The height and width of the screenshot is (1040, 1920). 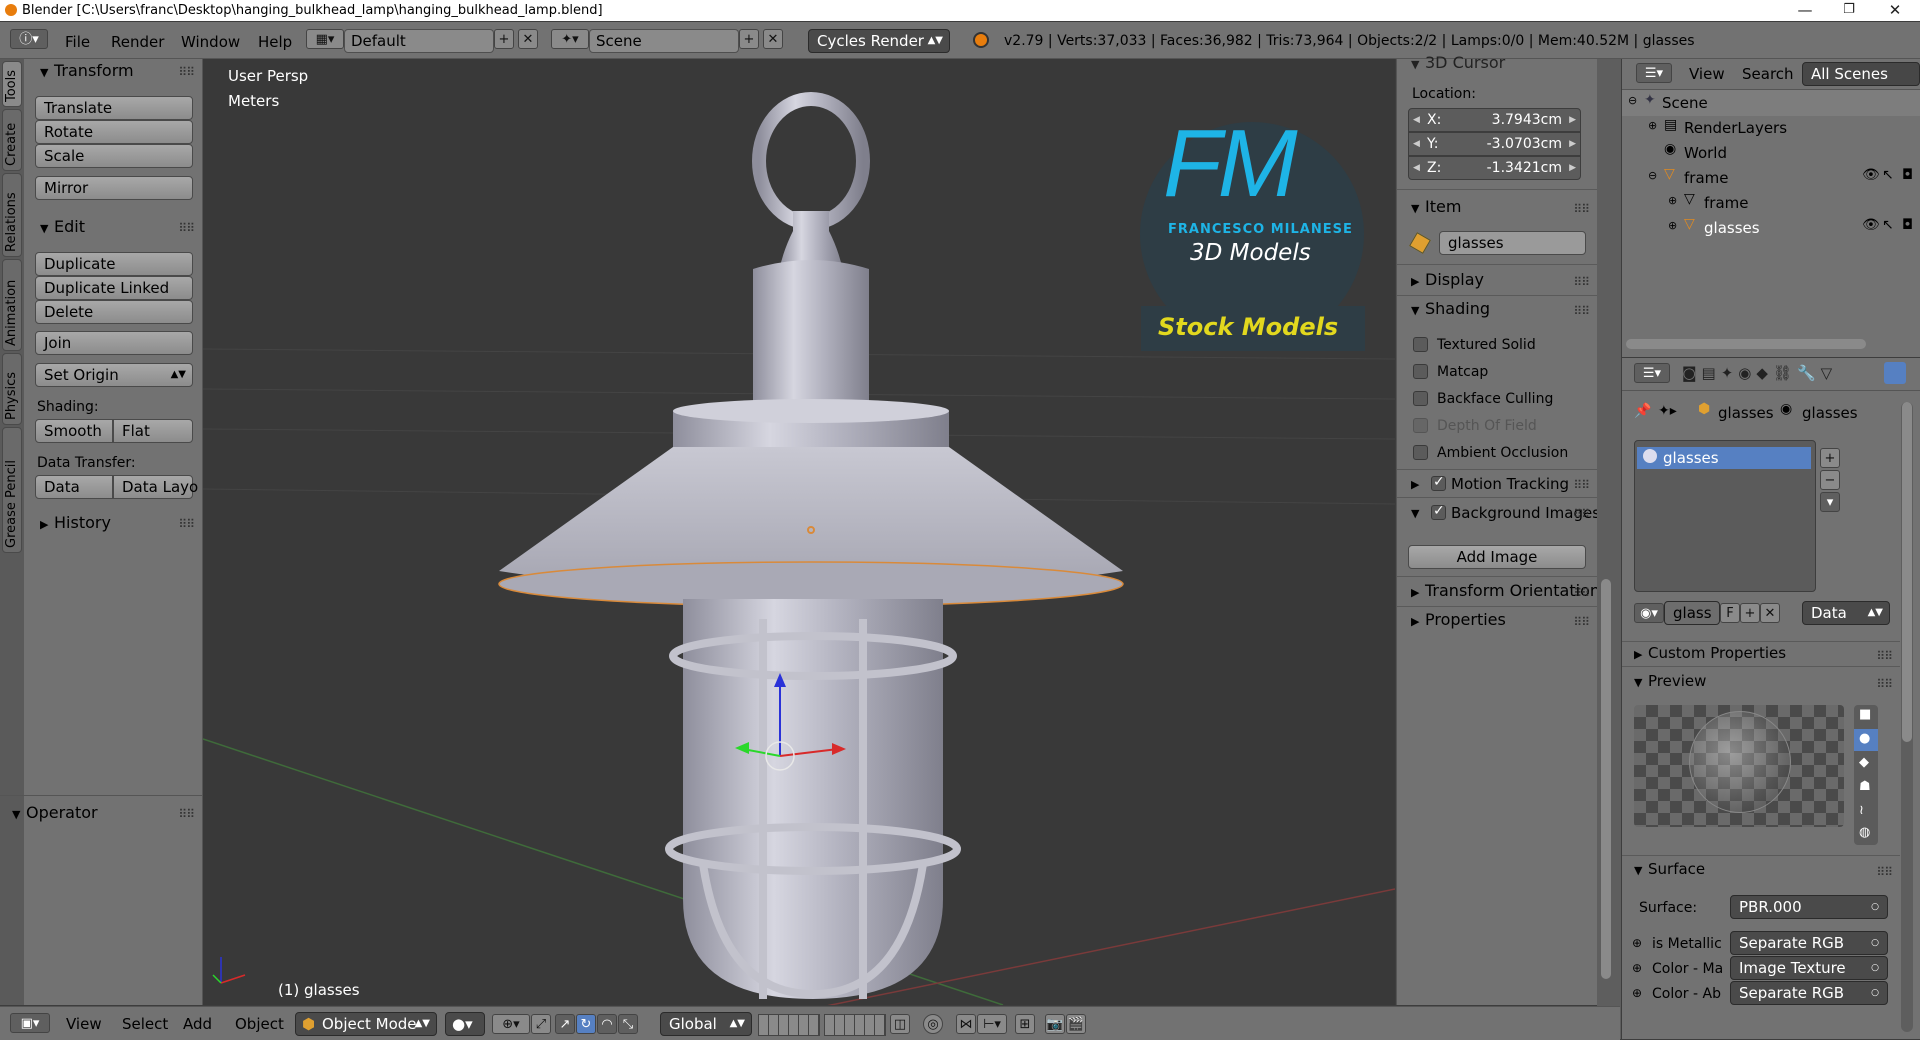 What do you see at coordinates (325, 39) in the screenshot?
I see `screen-layout-icon: ▦▾` at bounding box center [325, 39].